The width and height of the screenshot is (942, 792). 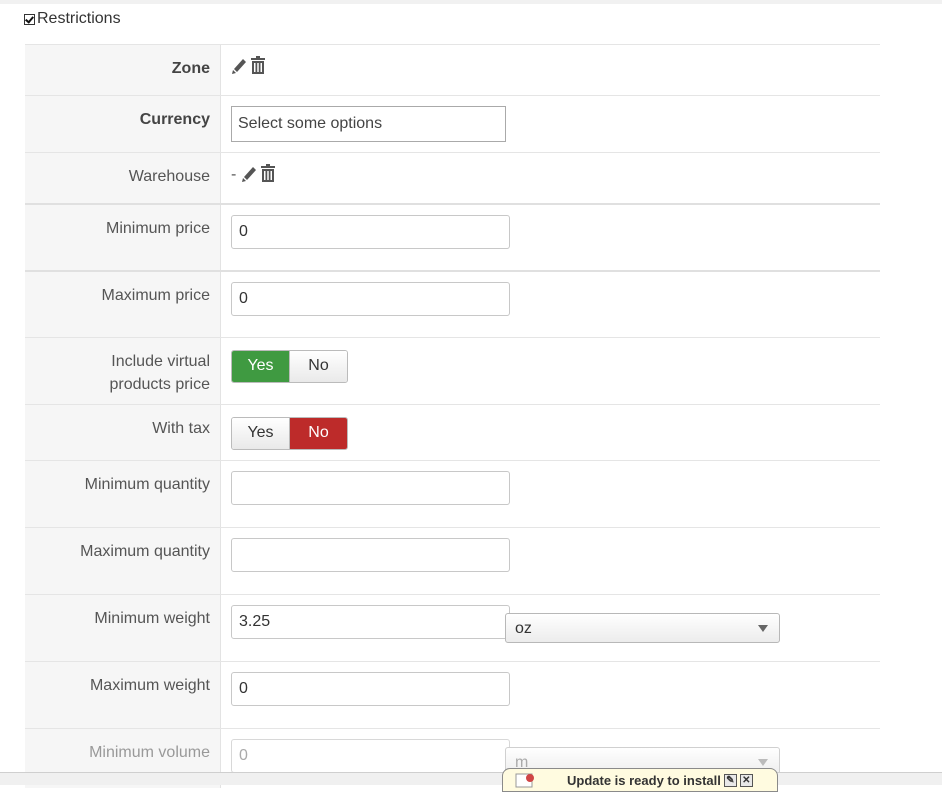 What do you see at coordinates (550, 371) in the screenshot?
I see `include-virtual-value: Yes No` at bounding box center [550, 371].